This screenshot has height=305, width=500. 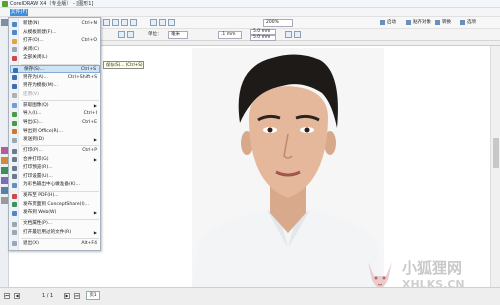 I want to click on coreldraw-app-icon, so click(x=5, y=4).